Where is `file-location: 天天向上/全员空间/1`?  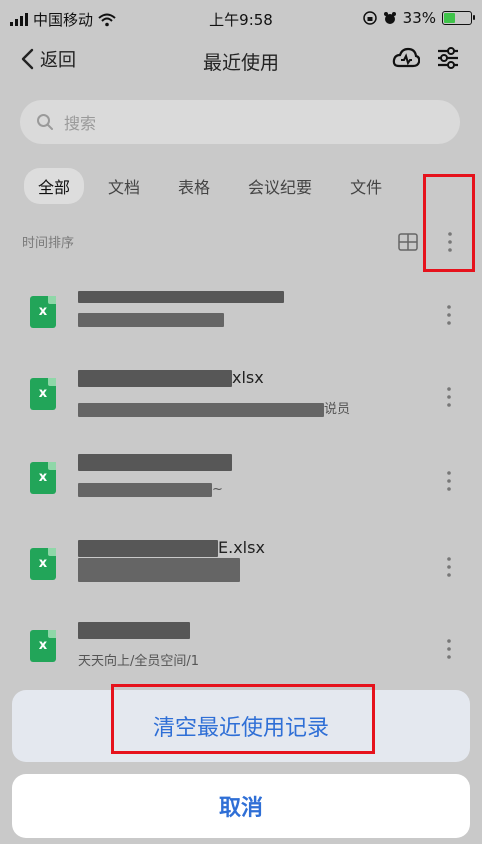
file-location: 天天向上/全员空间/1 is located at coordinates (139, 661).